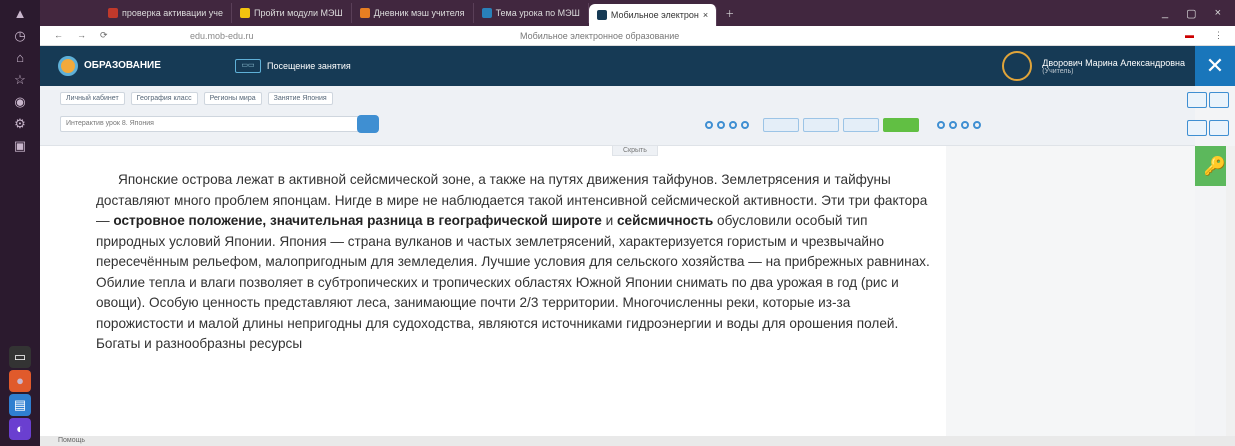  I want to click on lesson-visit-button: ▭▭ Посещение занятия, so click(293, 66).